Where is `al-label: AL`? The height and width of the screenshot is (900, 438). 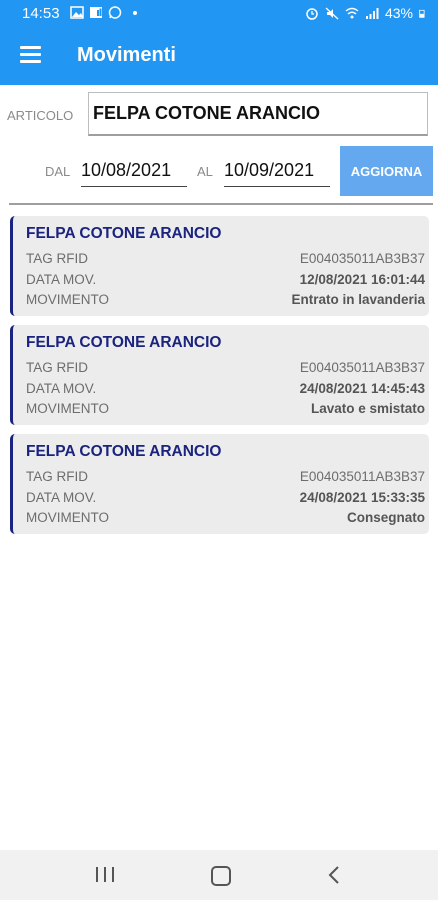
al-label: AL is located at coordinates (205, 171).